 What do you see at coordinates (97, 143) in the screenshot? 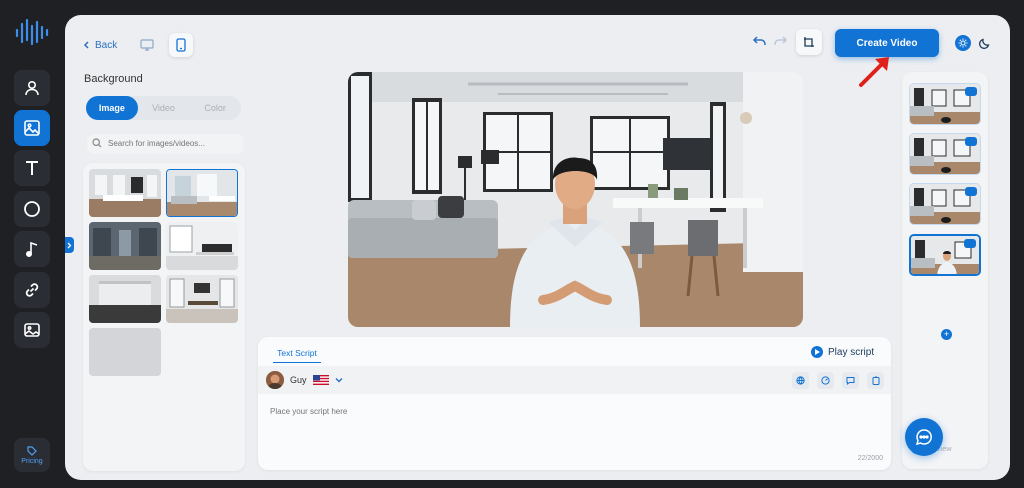
I see `search-icon` at bounding box center [97, 143].